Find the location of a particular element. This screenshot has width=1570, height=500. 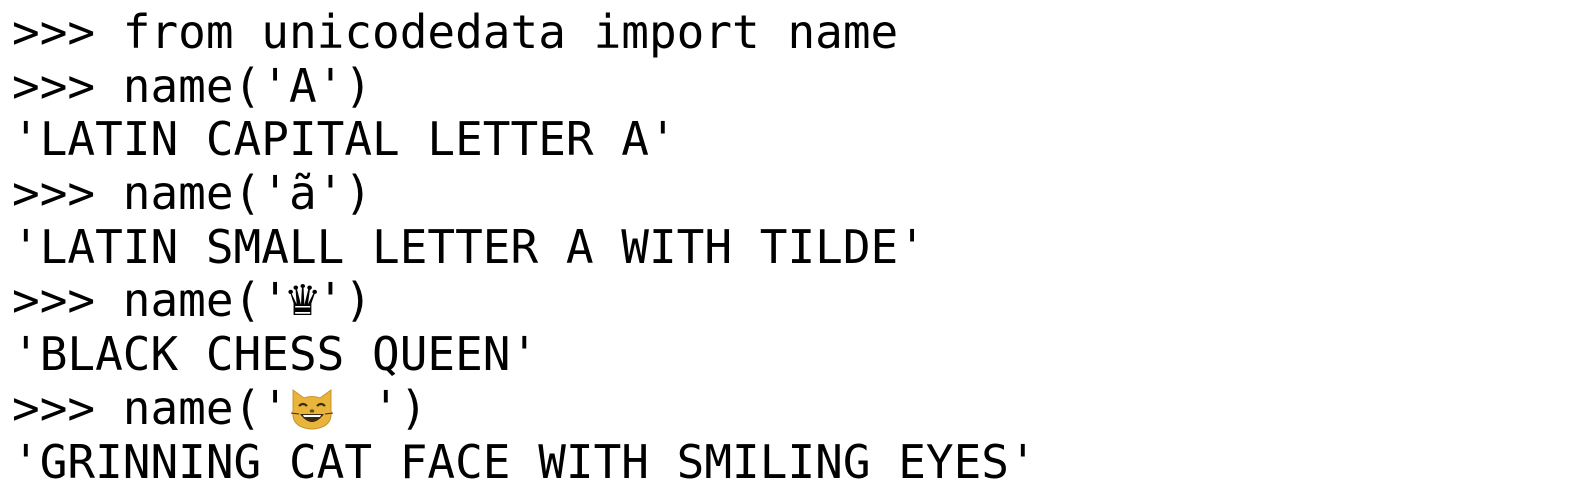

command-text: name('A') is located at coordinates (247, 85).